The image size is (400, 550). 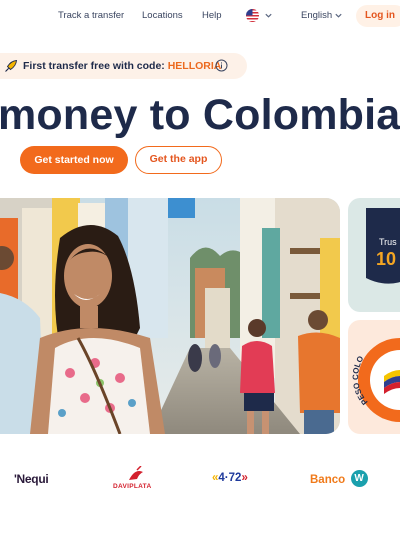 What do you see at coordinates (91, 15) in the screenshot?
I see `nav-track-transfer-link: Track a transfer` at bounding box center [91, 15].